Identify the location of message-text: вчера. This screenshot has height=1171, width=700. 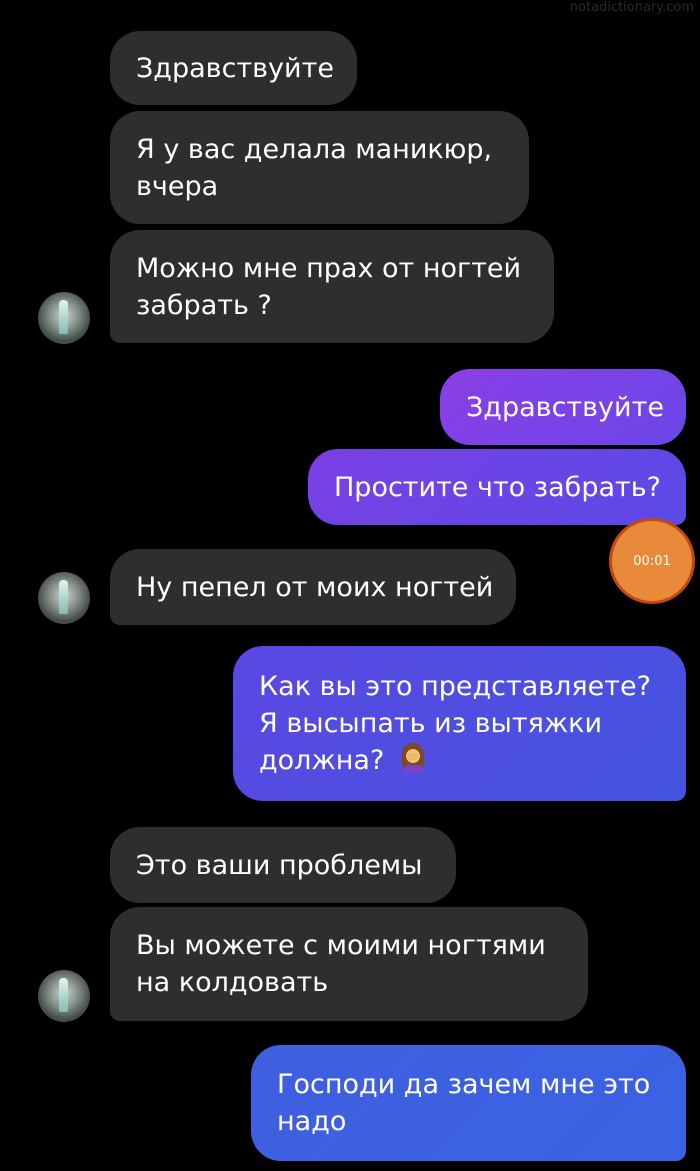
(177, 186).